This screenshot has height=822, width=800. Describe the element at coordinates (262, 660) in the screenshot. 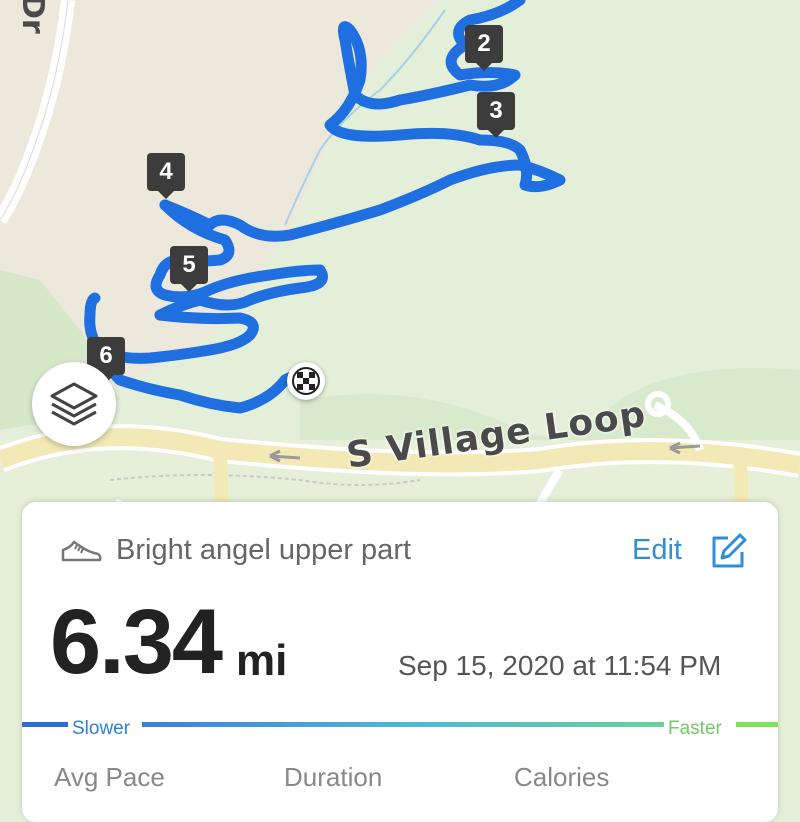

I see `distance-unit: mi` at that location.